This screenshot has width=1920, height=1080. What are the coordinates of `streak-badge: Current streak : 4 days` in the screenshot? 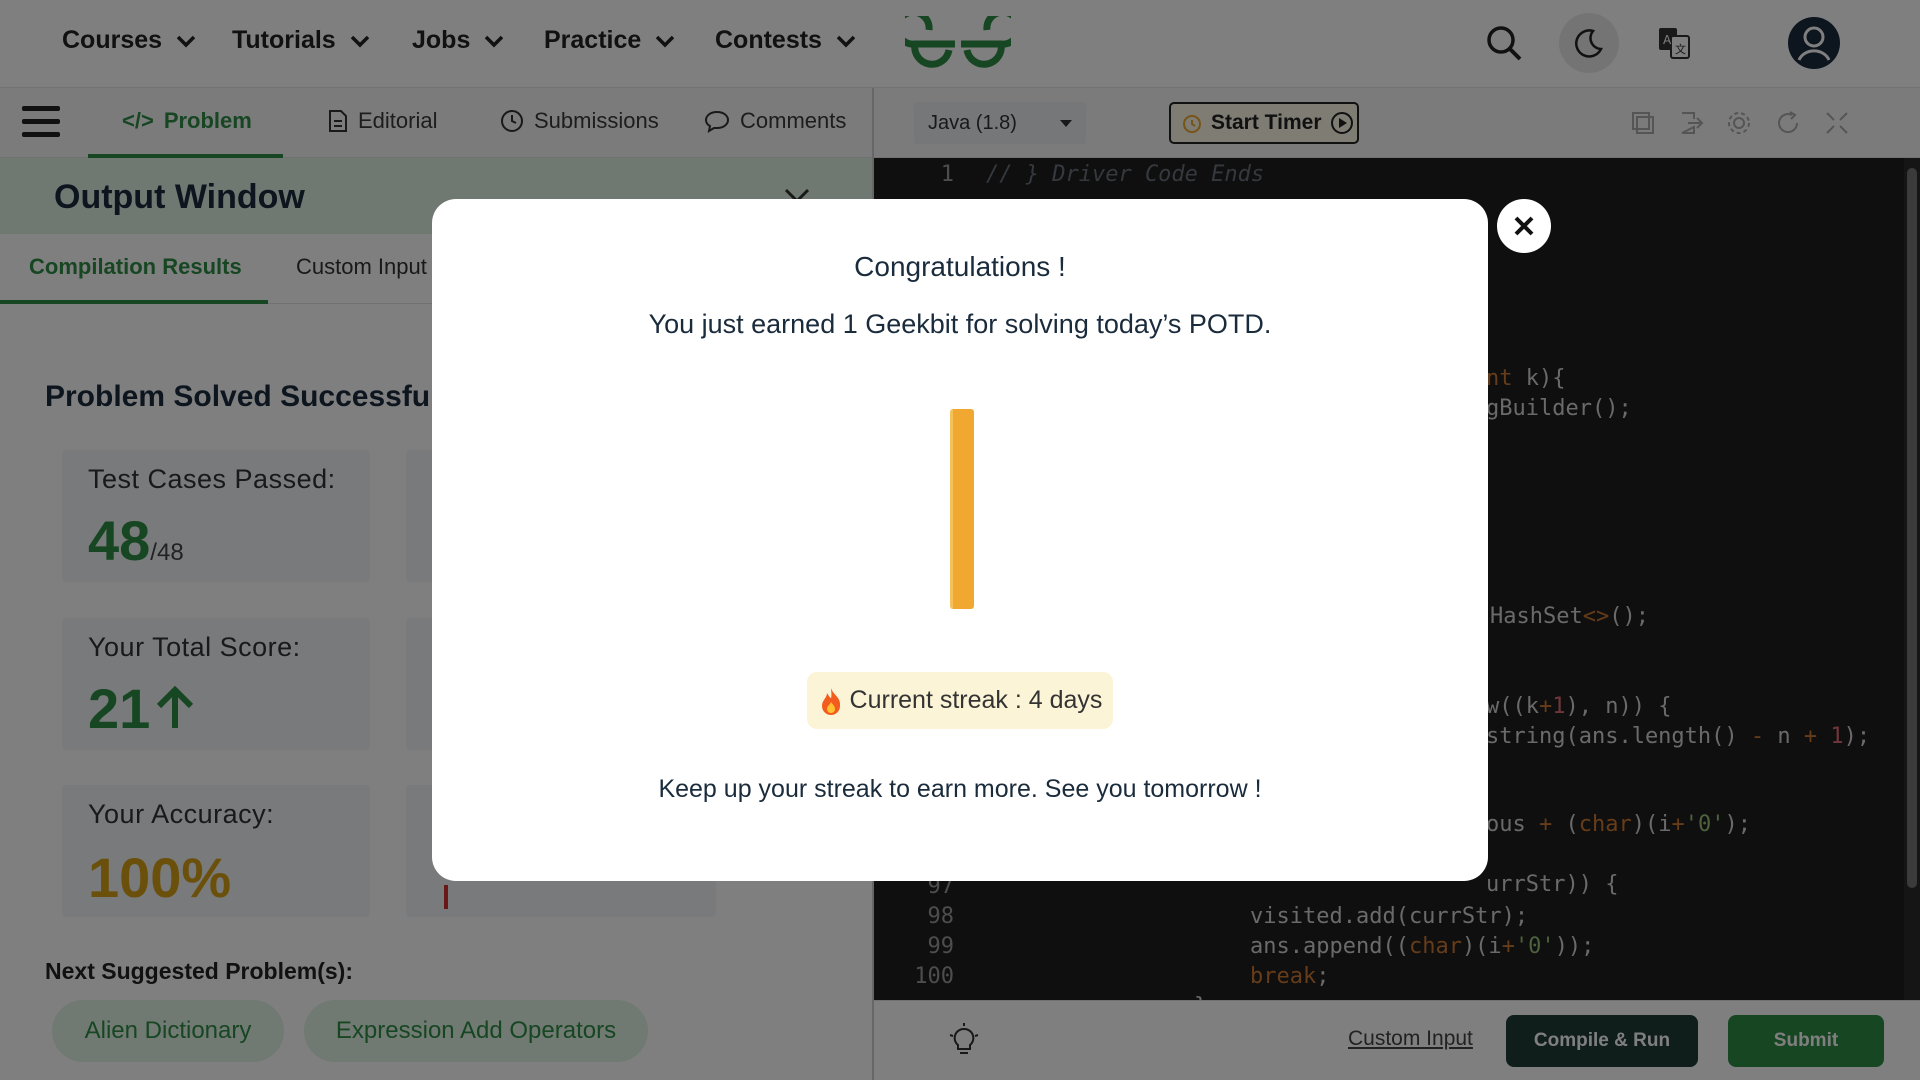 It's located at (960, 700).